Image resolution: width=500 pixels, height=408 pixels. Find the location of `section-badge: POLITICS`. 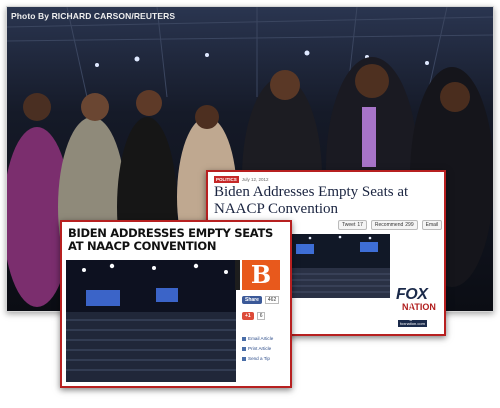

section-badge: POLITICS is located at coordinates (226, 179).